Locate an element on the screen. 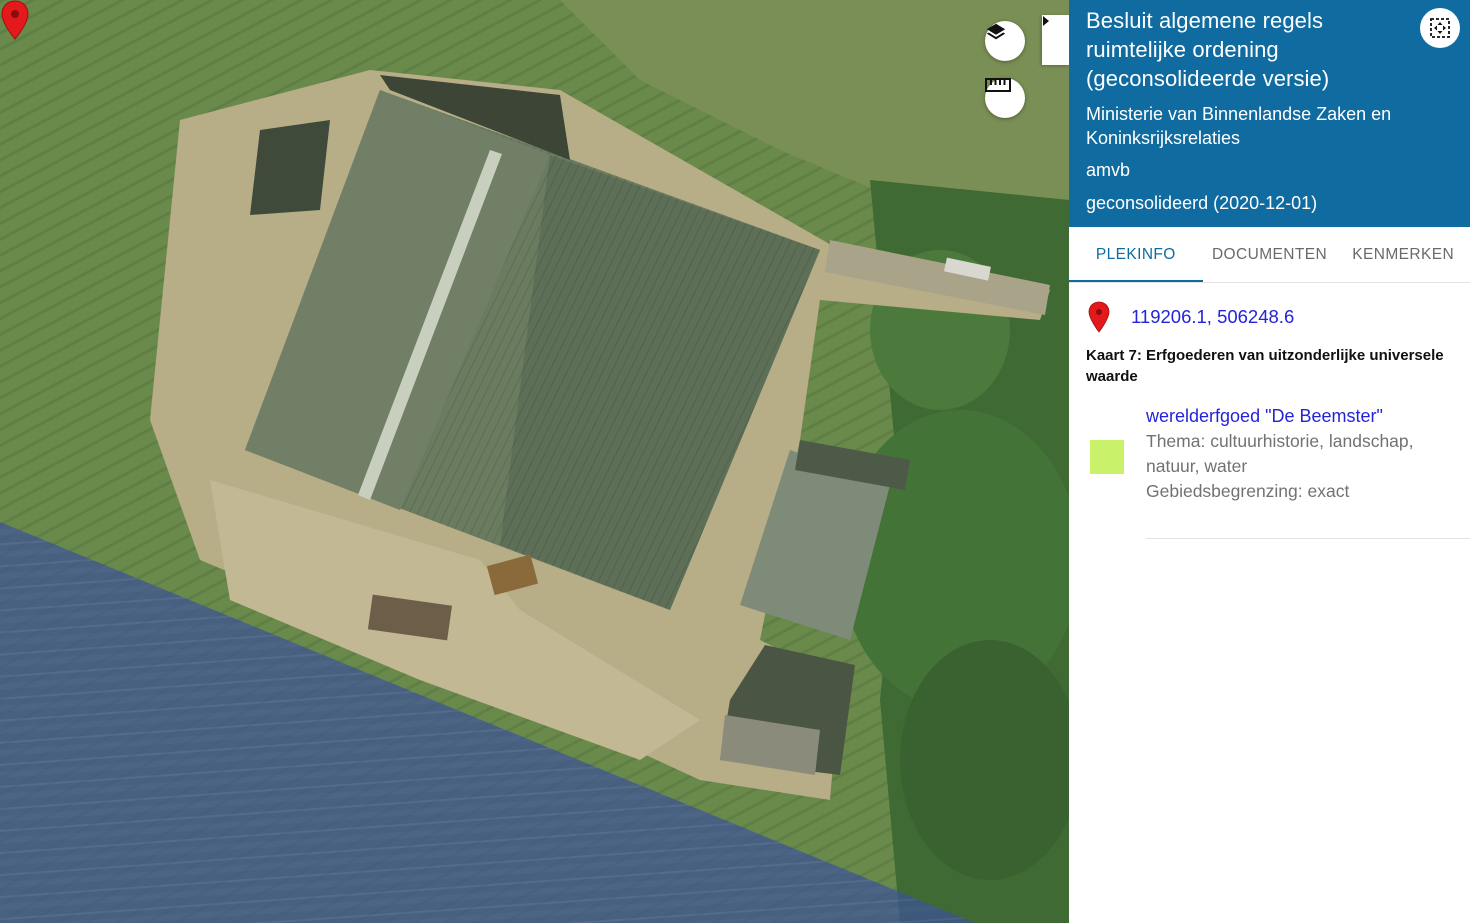 Image resolution: width=1470 pixels, height=923 pixels. legend-swatch is located at coordinates (1107, 457).